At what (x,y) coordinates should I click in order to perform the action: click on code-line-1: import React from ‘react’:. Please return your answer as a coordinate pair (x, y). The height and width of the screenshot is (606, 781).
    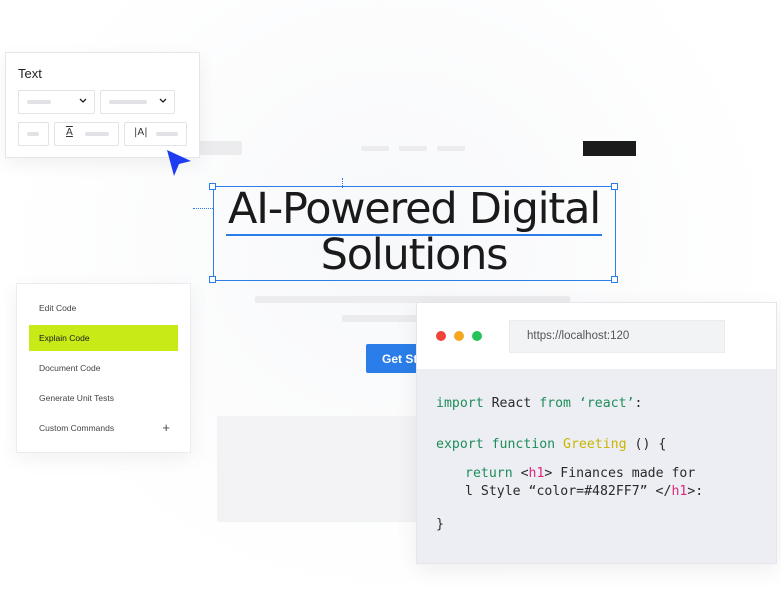
    Looking at the image, I should click on (539, 403).